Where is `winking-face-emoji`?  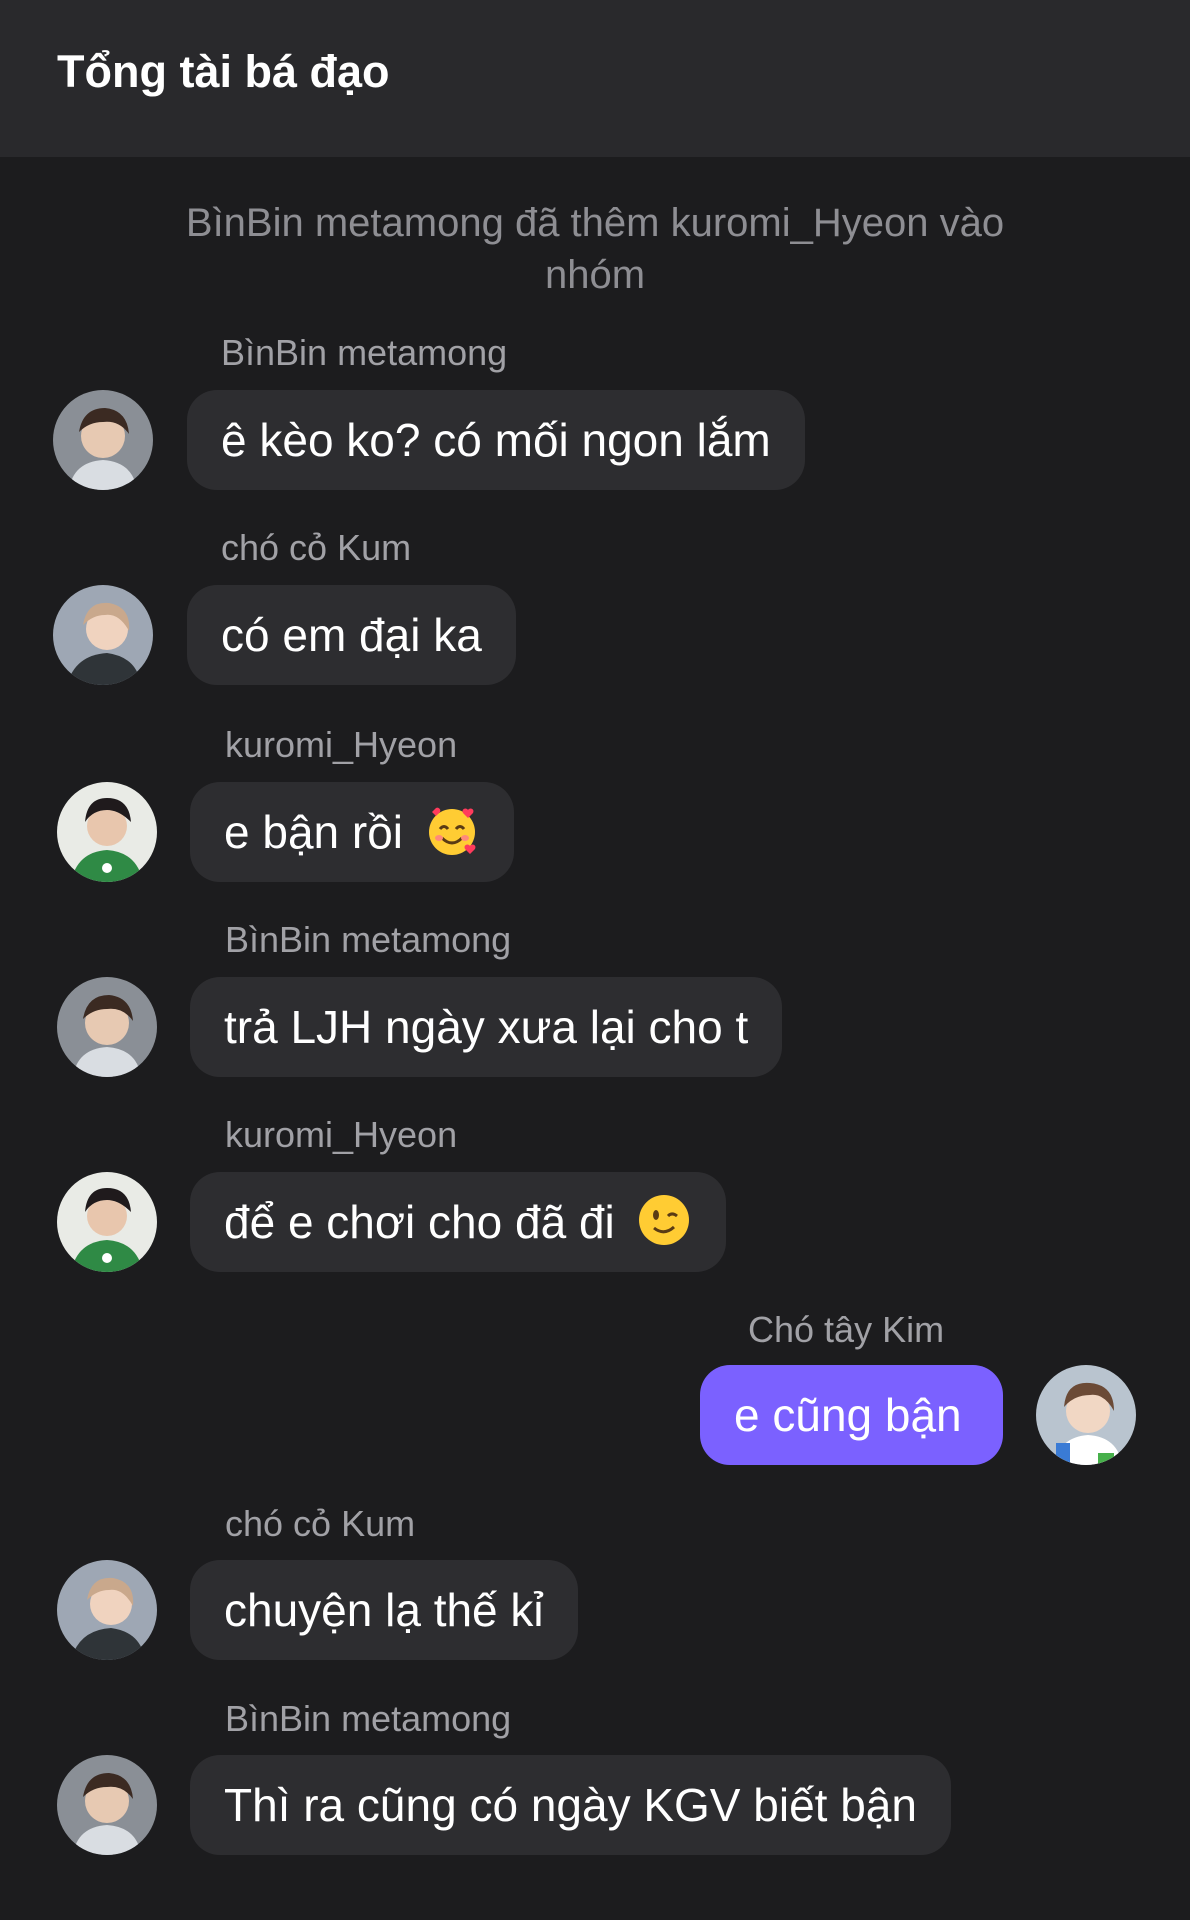 winking-face-emoji is located at coordinates (663, 1220).